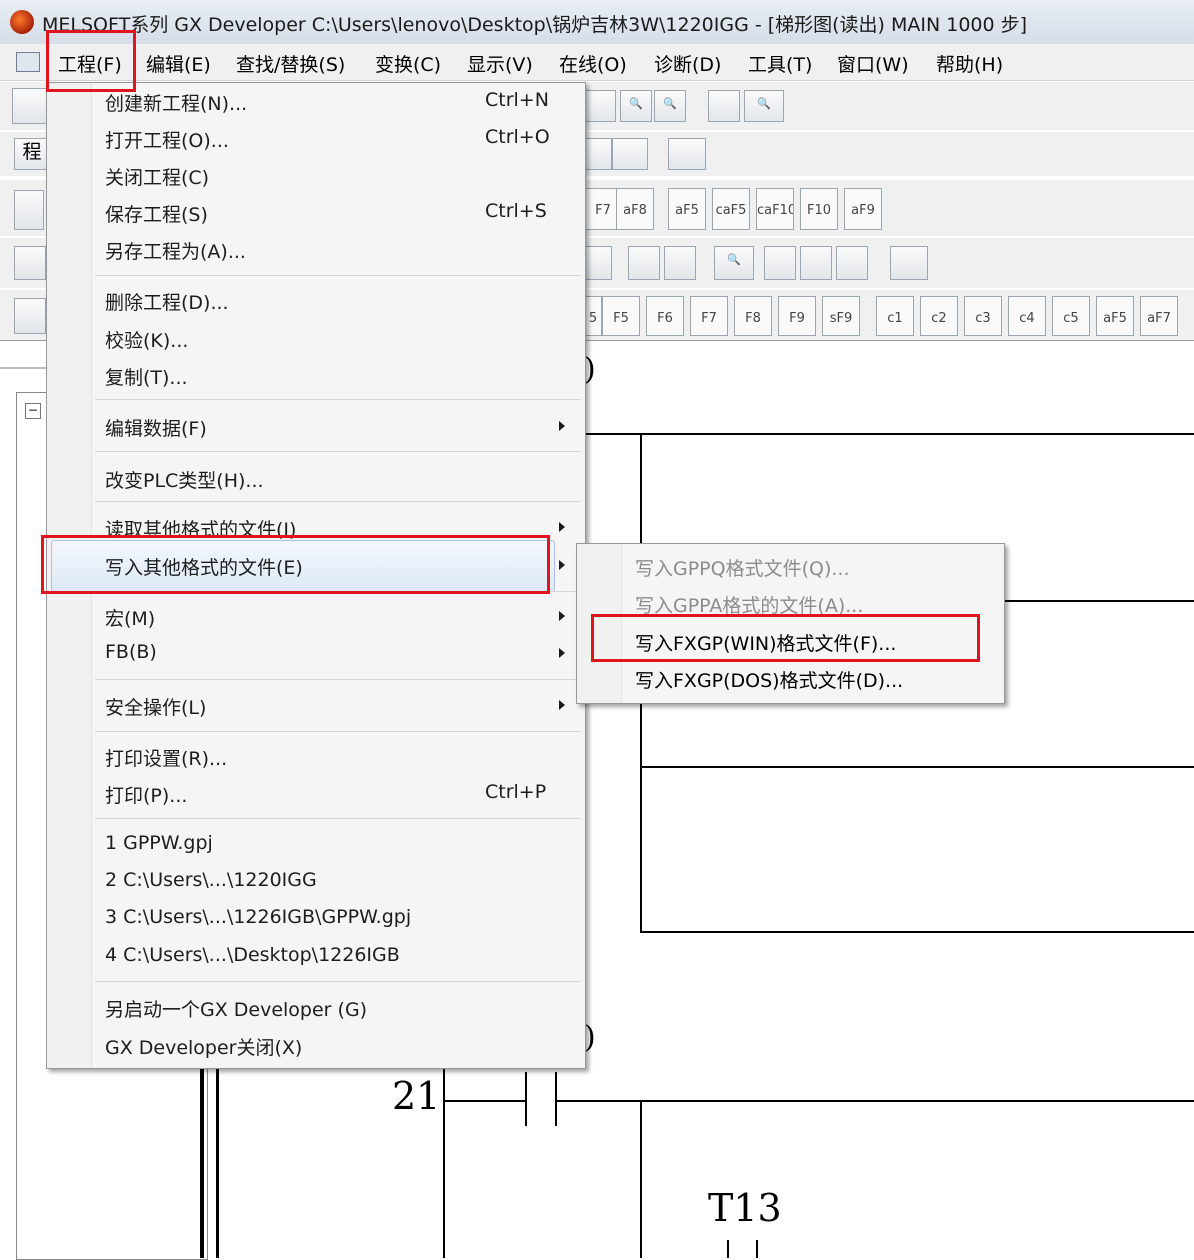  I want to click on fkey-button: F6, so click(665, 316).